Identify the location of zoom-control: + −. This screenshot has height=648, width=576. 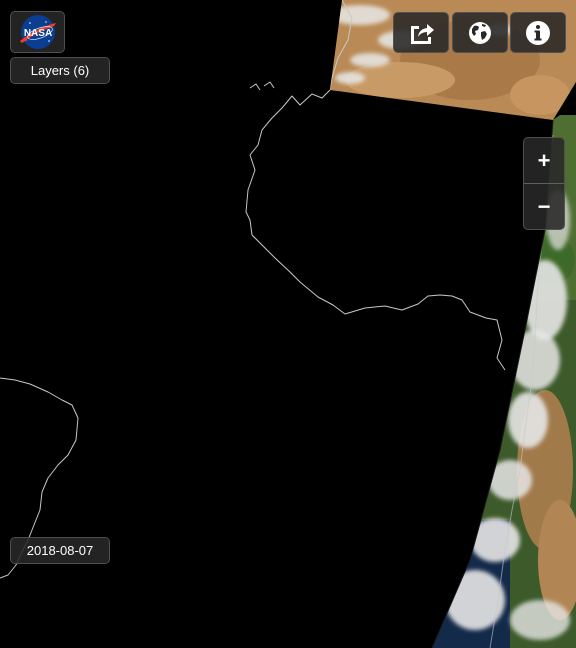
(544, 183).